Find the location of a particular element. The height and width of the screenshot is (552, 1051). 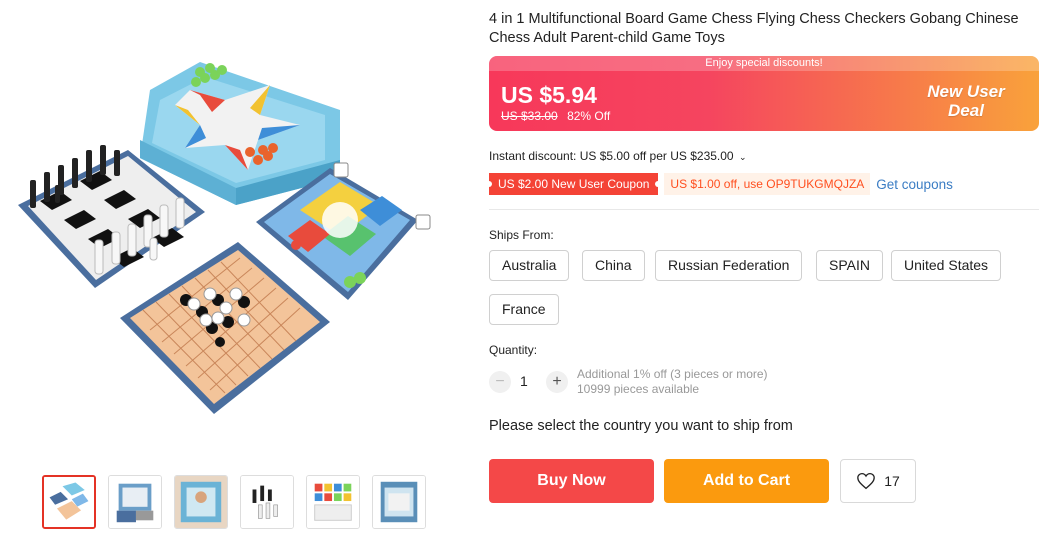

ship-option-united-states: United States is located at coordinates (946, 265).